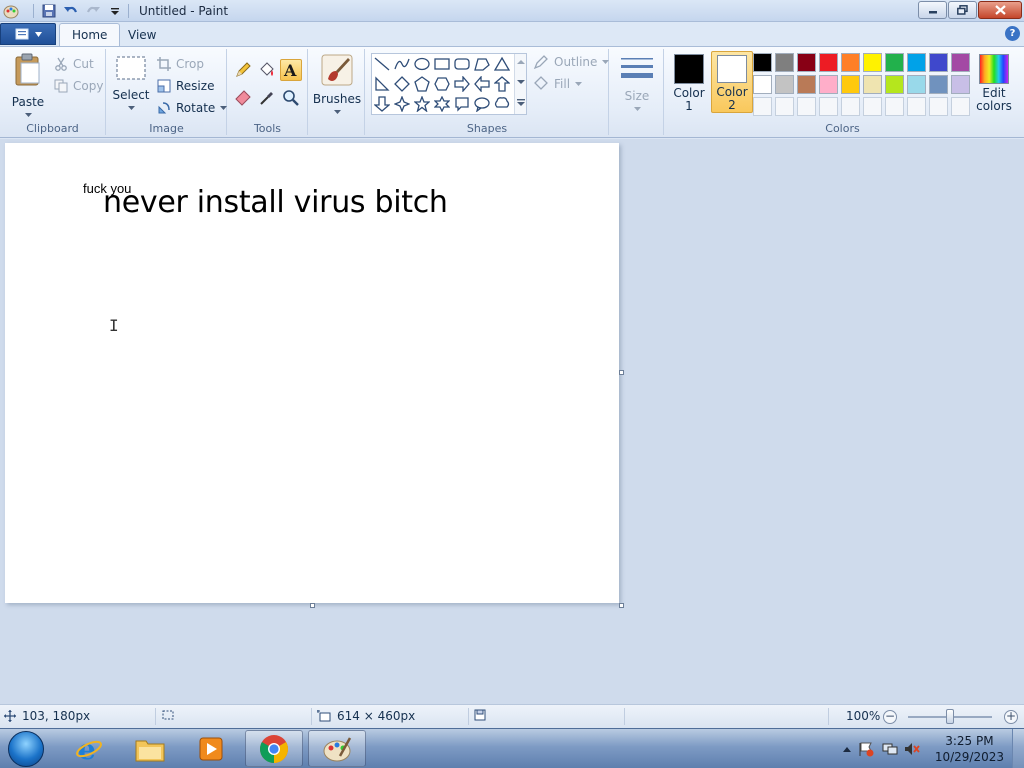 The image size is (1024, 768). I want to click on paste-button: Paste, so click(28, 85).